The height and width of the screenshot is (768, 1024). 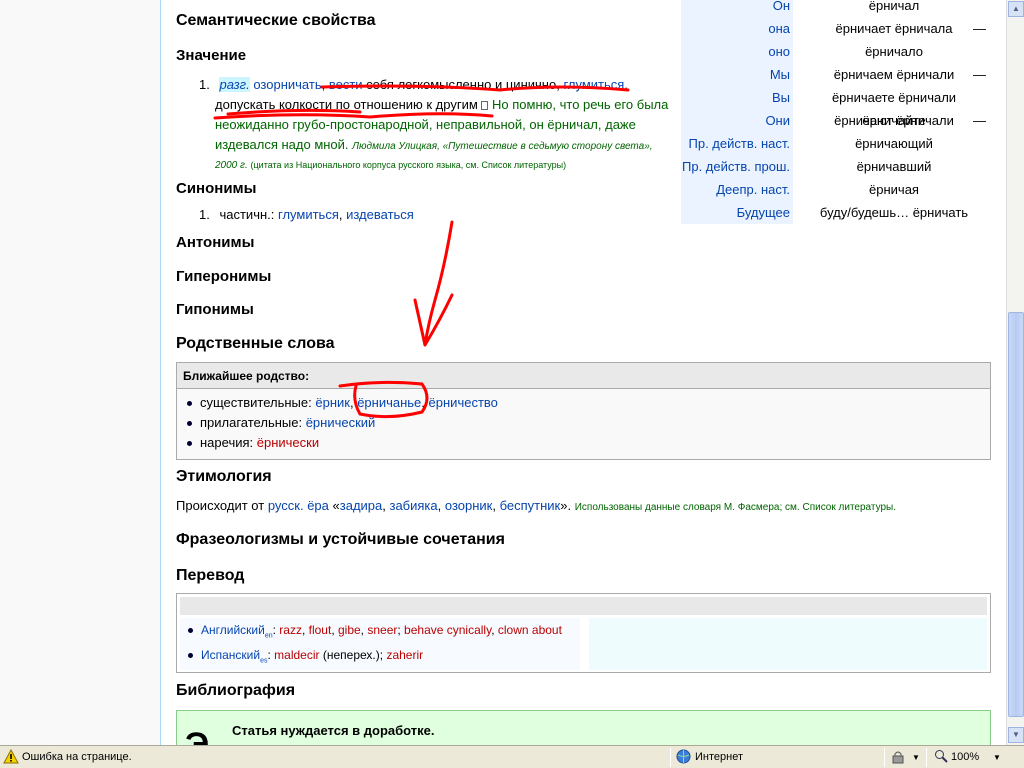 What do you see at coordinates (997, 757) in the screenshot?
I see `zoom-dropdown-icon: ▼` at bounding box center [997, 757].